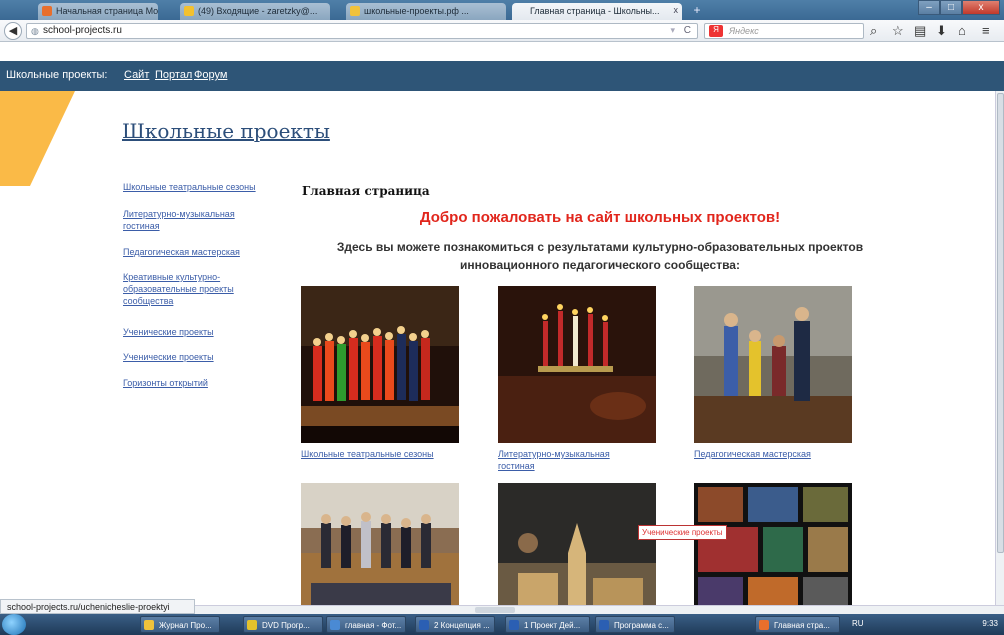 Image resolution: width=1004 pixels, height=635 pixels. I want to click on back-button: ◀, so click(13, 31).